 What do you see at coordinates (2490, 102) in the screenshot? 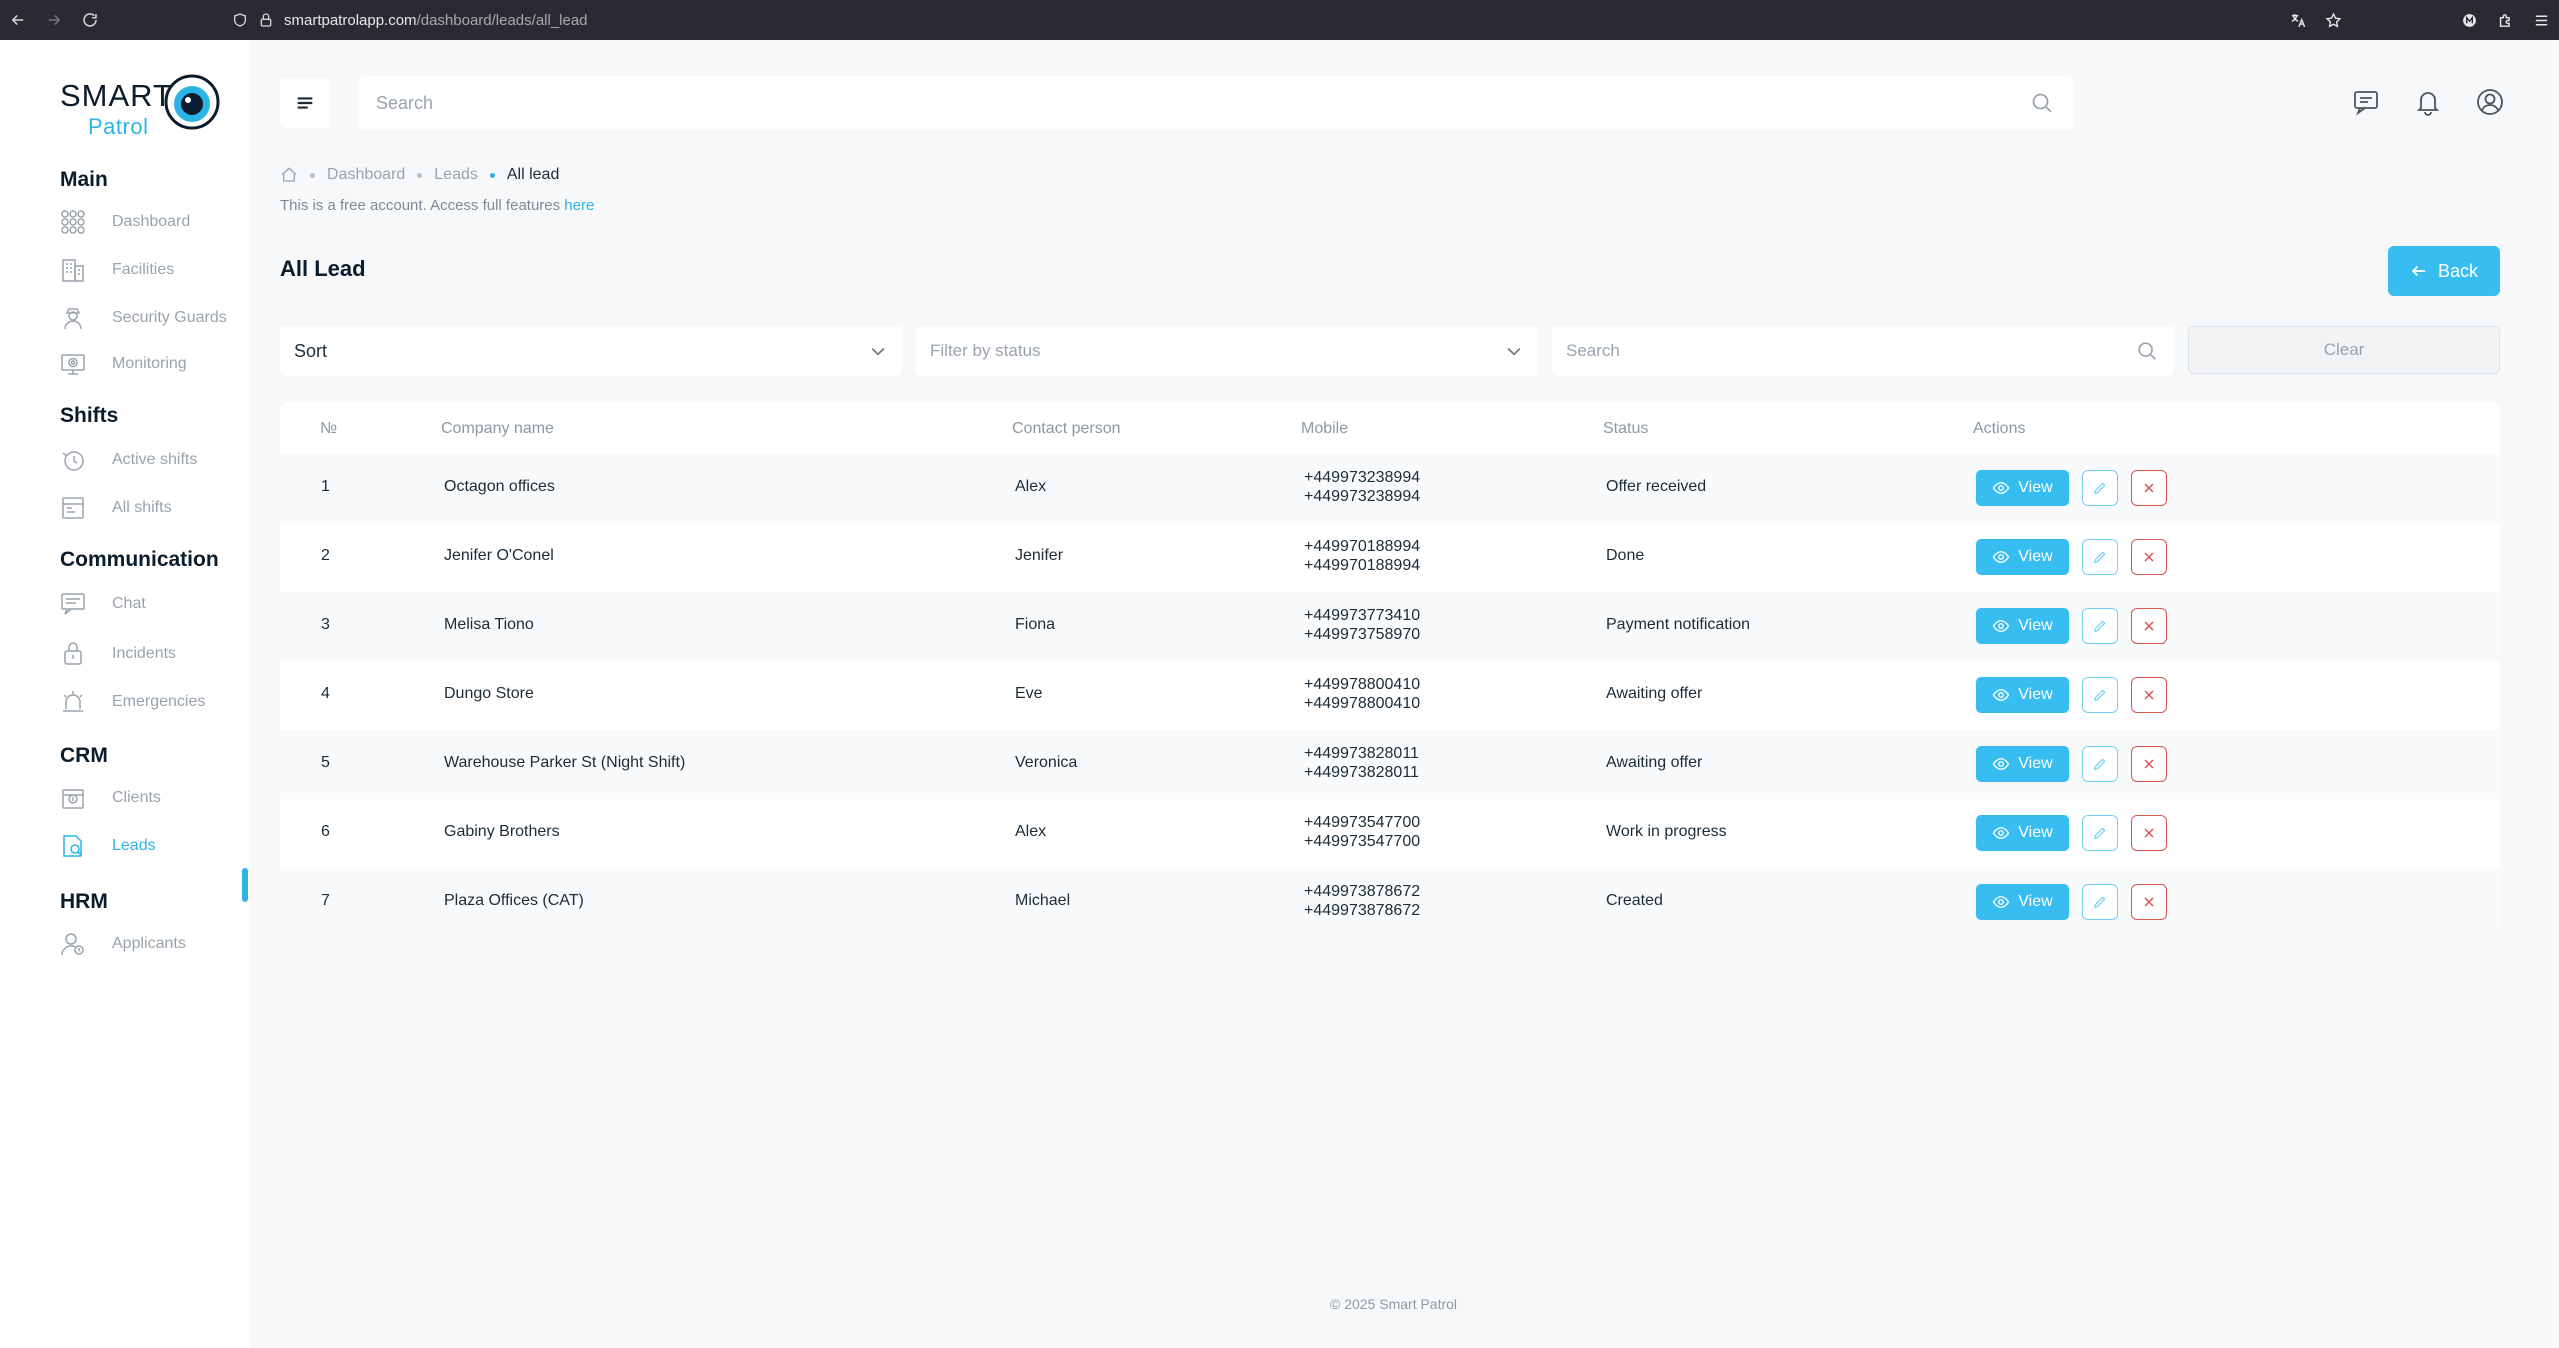
I see `account-button` at bounding box center [2490, 102].